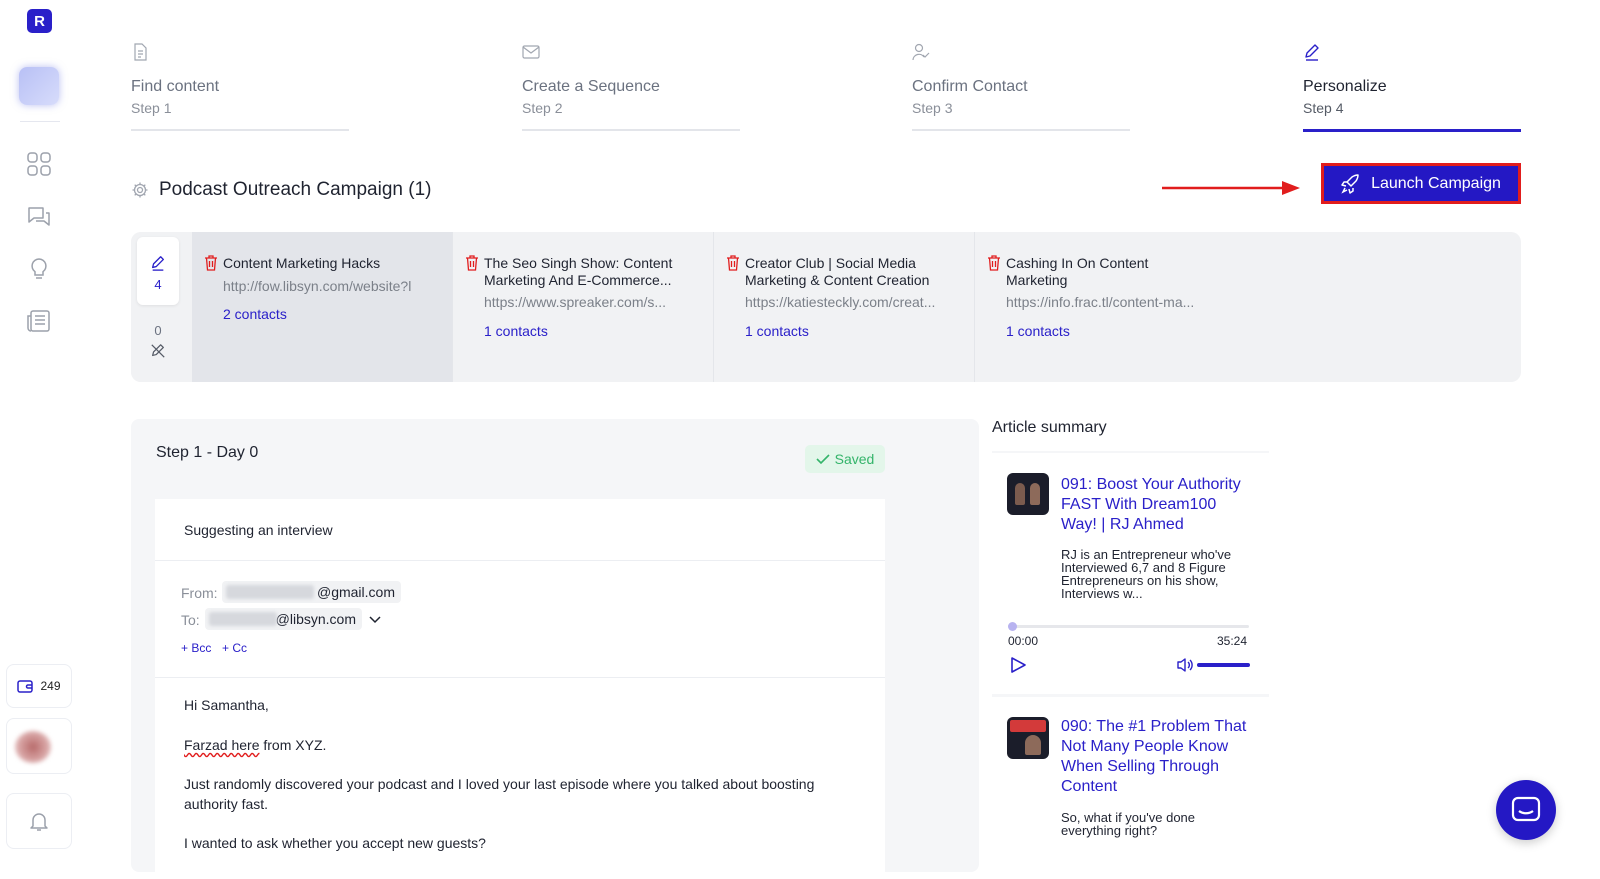 The height and width of the screenshot is (879, 1600). Describe the element at coordinates (222, 745) in the screenshot. I see `spellcheck-word: Farzad here` at that location.